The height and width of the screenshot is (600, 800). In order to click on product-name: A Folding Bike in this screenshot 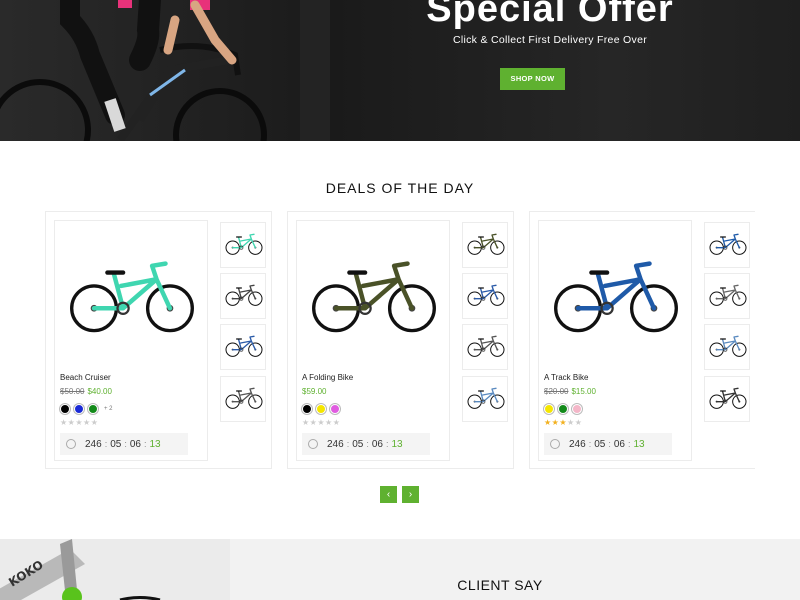, I will do `click(327, 377)`.